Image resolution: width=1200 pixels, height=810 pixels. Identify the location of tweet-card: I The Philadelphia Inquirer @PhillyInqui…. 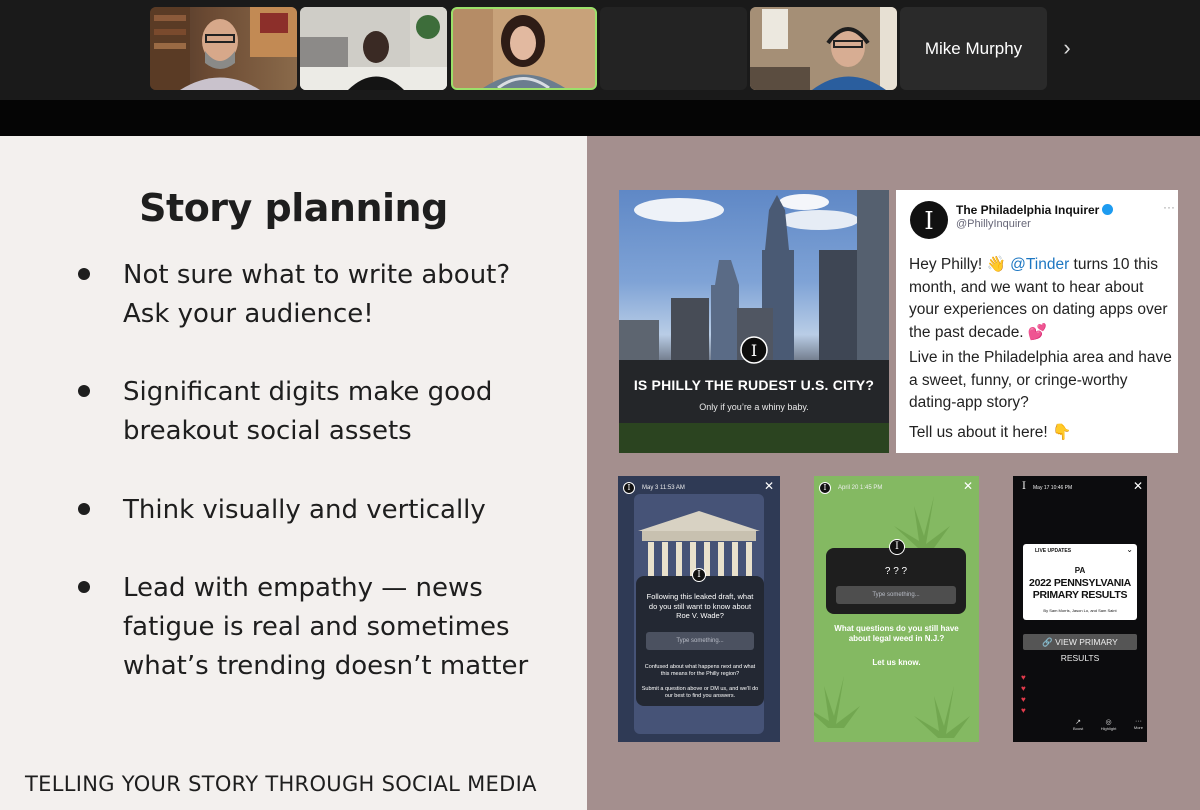
(1037, 321).